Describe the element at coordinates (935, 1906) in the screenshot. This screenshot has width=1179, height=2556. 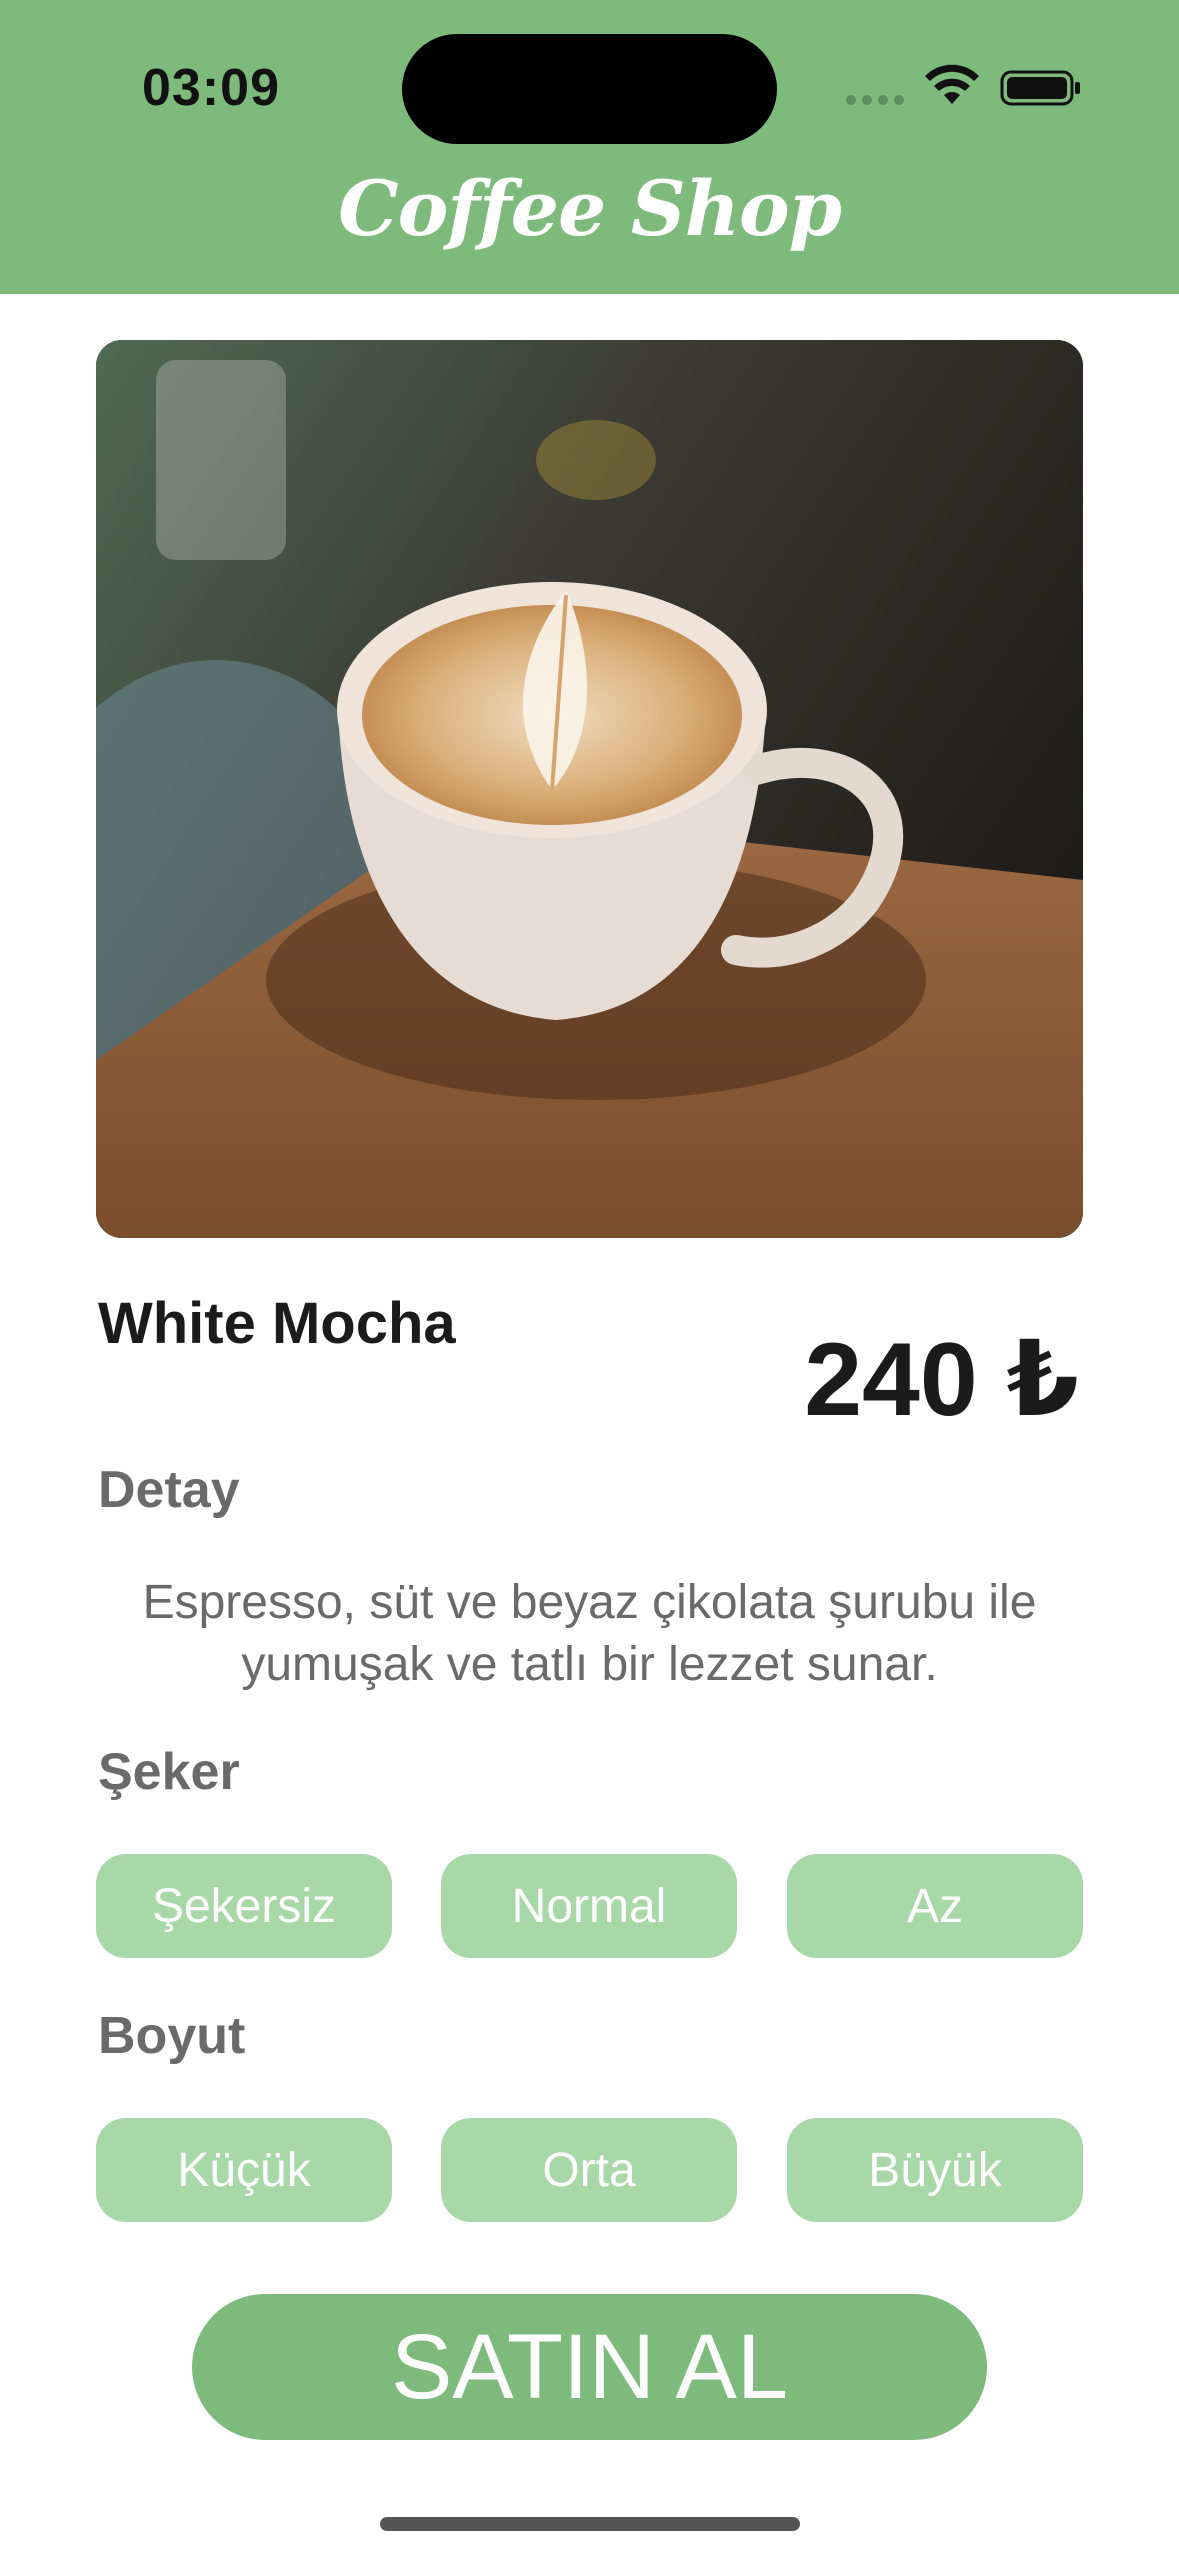
I see `sugar-option-less: Az` at that location.